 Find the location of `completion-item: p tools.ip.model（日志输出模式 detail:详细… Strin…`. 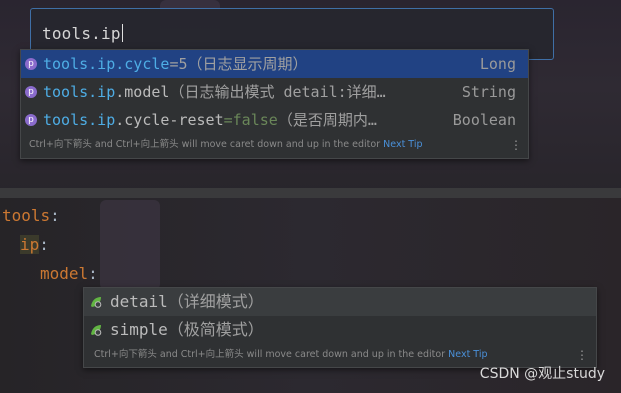

completion-item: p tools.ip.model（日志输出模式 detail:详细… Strin… is located at coordinates (274, 92).